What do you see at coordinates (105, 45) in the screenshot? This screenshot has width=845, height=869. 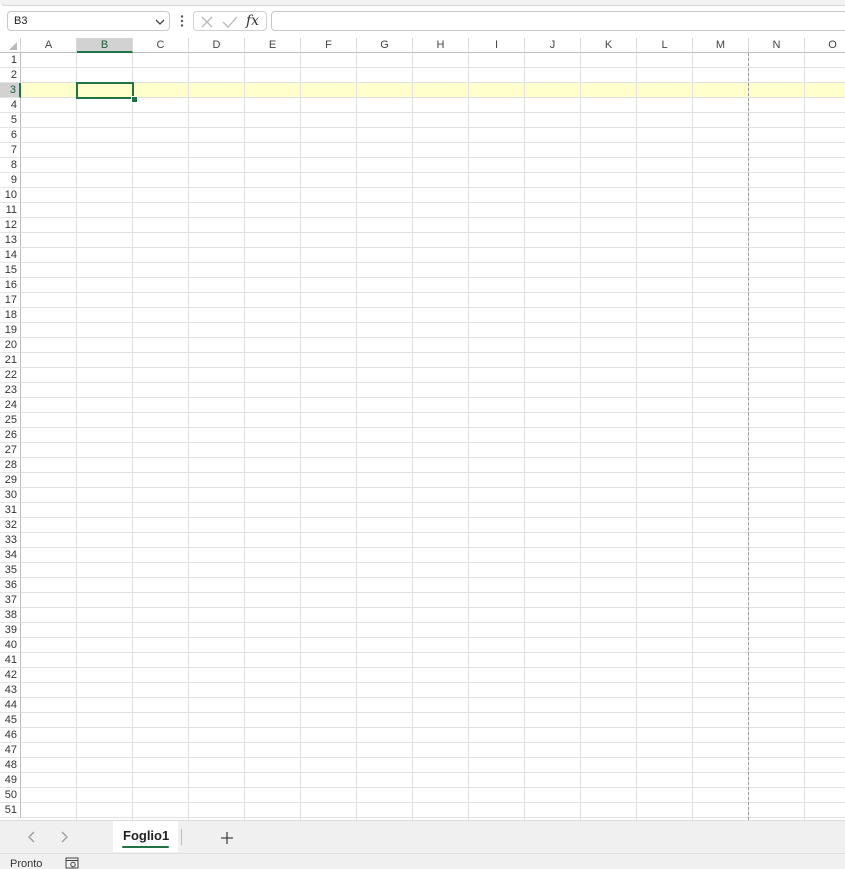 I see `column-header-b: B` at bounding box center [105, 45].